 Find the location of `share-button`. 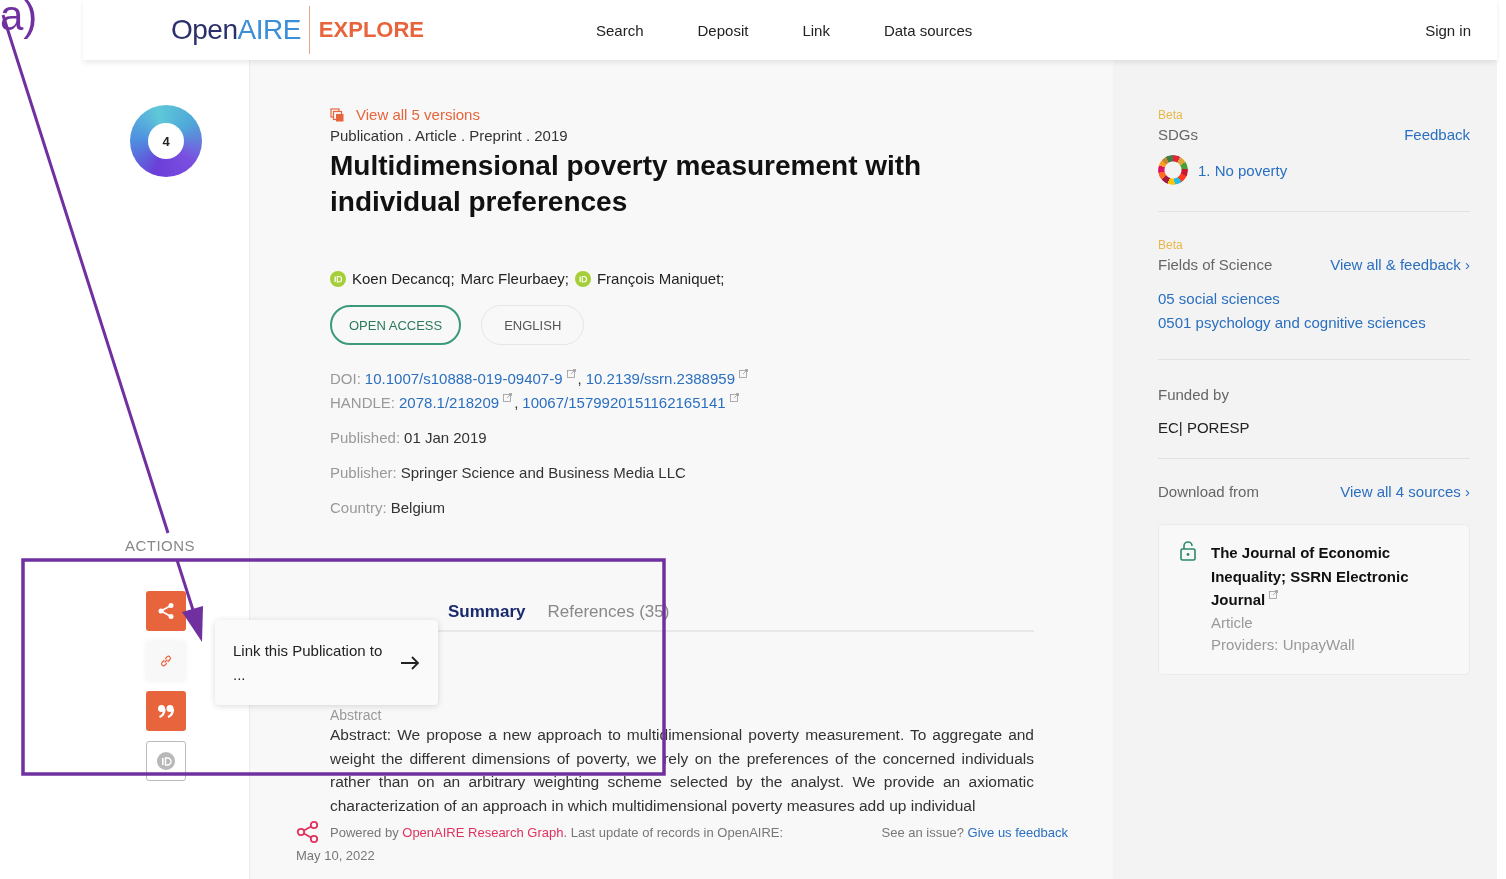

share-button is located at coordinates (166, 611).